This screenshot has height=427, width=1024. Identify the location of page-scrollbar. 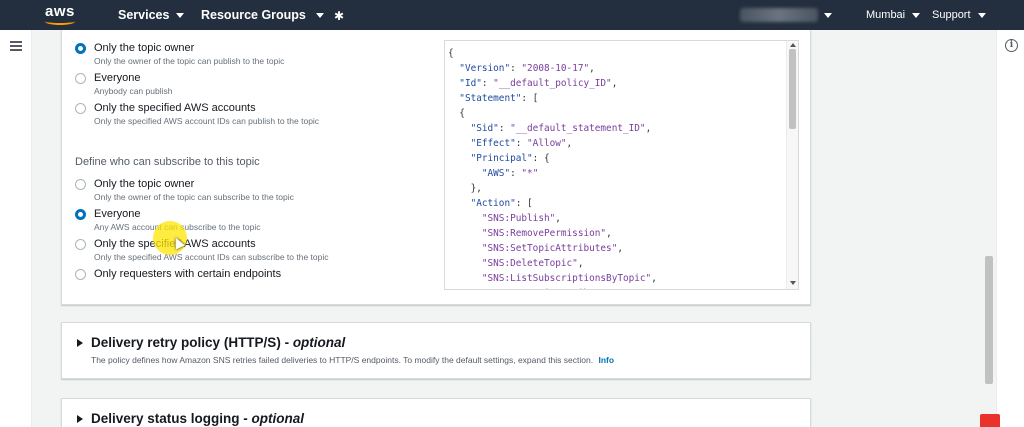
(989, 228).